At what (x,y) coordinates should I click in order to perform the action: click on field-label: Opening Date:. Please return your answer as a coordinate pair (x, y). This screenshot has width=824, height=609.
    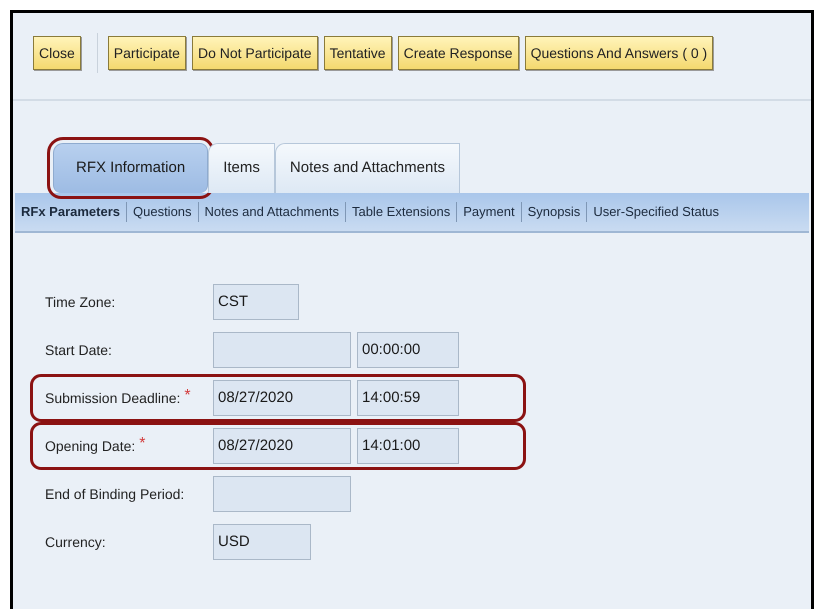
    Looking at the image, I should click on (90, 446).